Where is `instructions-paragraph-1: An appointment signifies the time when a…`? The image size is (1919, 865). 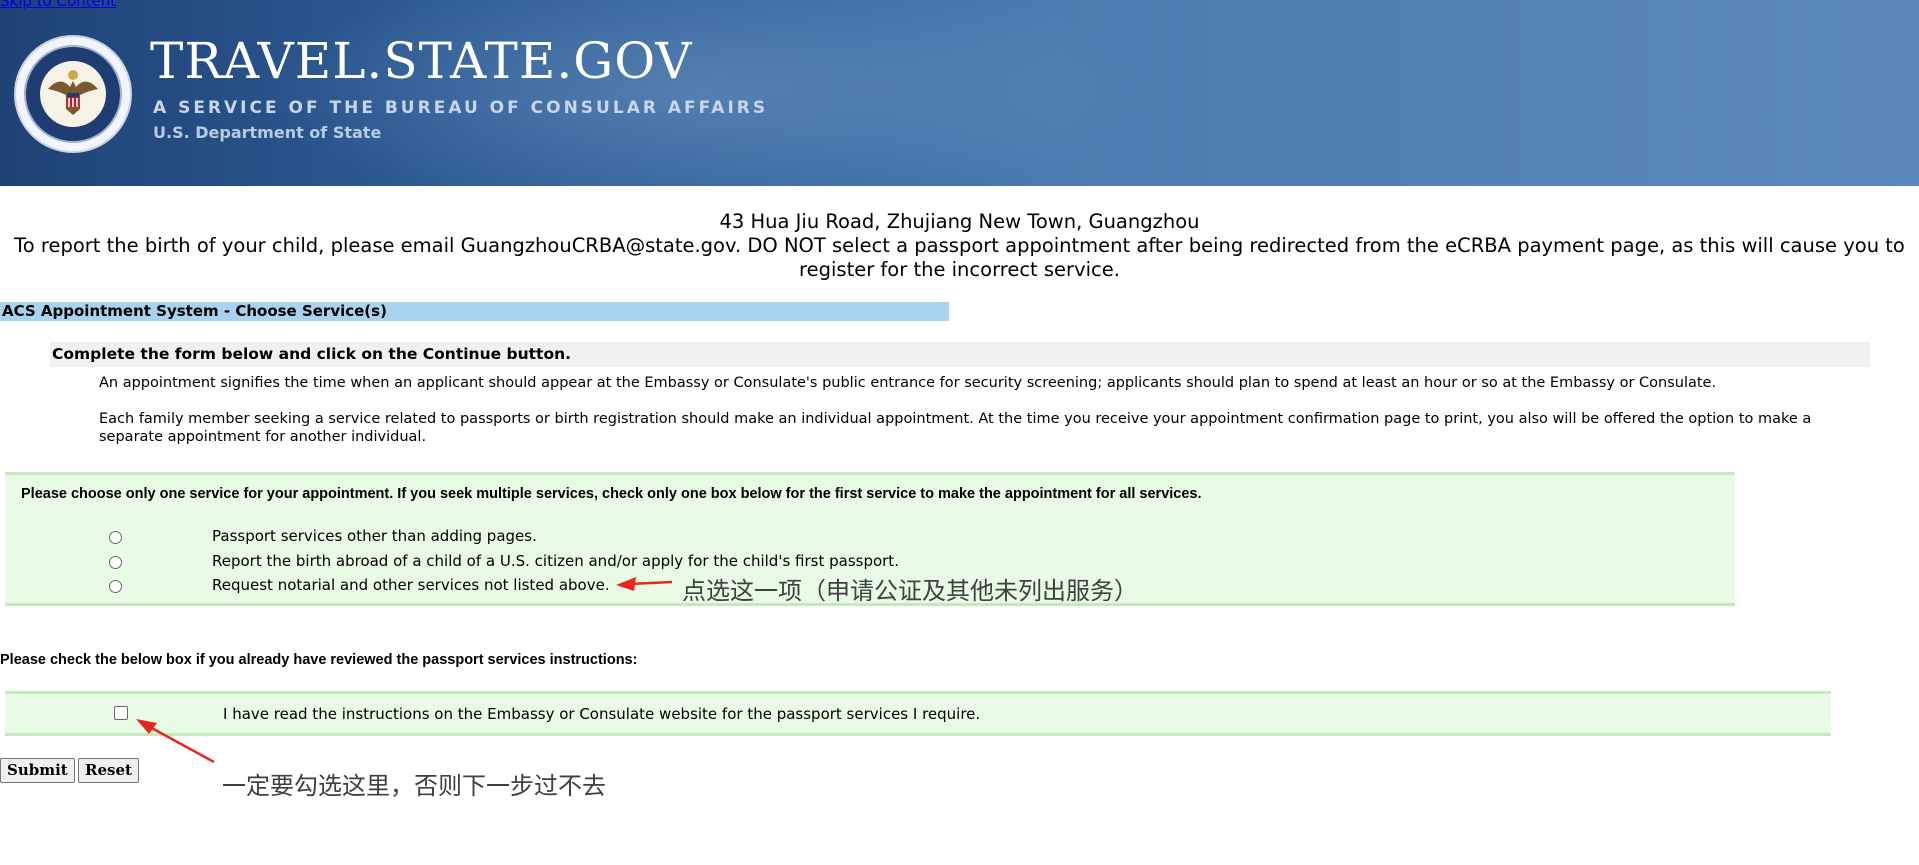 instructions-paragraph-1: An appointment signifies the time when a… is located at coordinates (908, 383).